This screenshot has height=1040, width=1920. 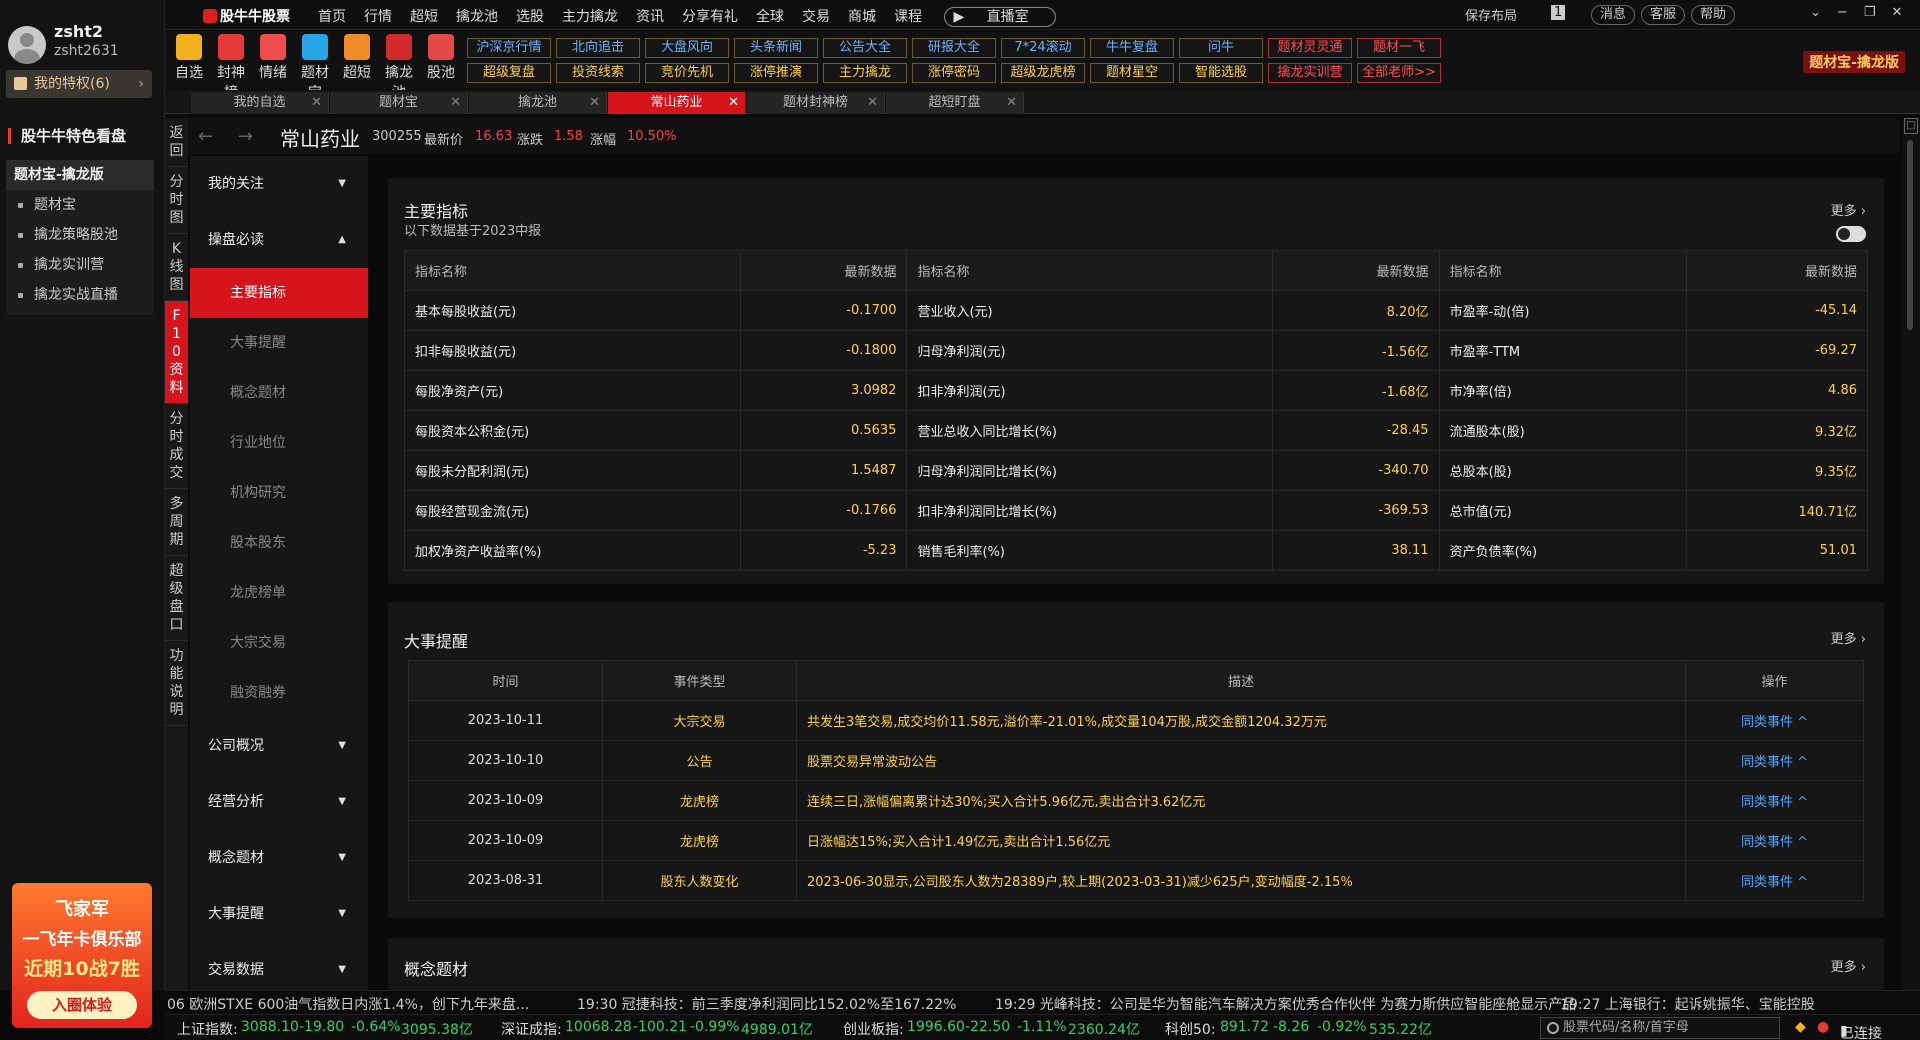 What do you see at coordinates (531, 1029) in the screenshot?
I see `index-name: 深证成指:` at bounding box center [531, 1029].